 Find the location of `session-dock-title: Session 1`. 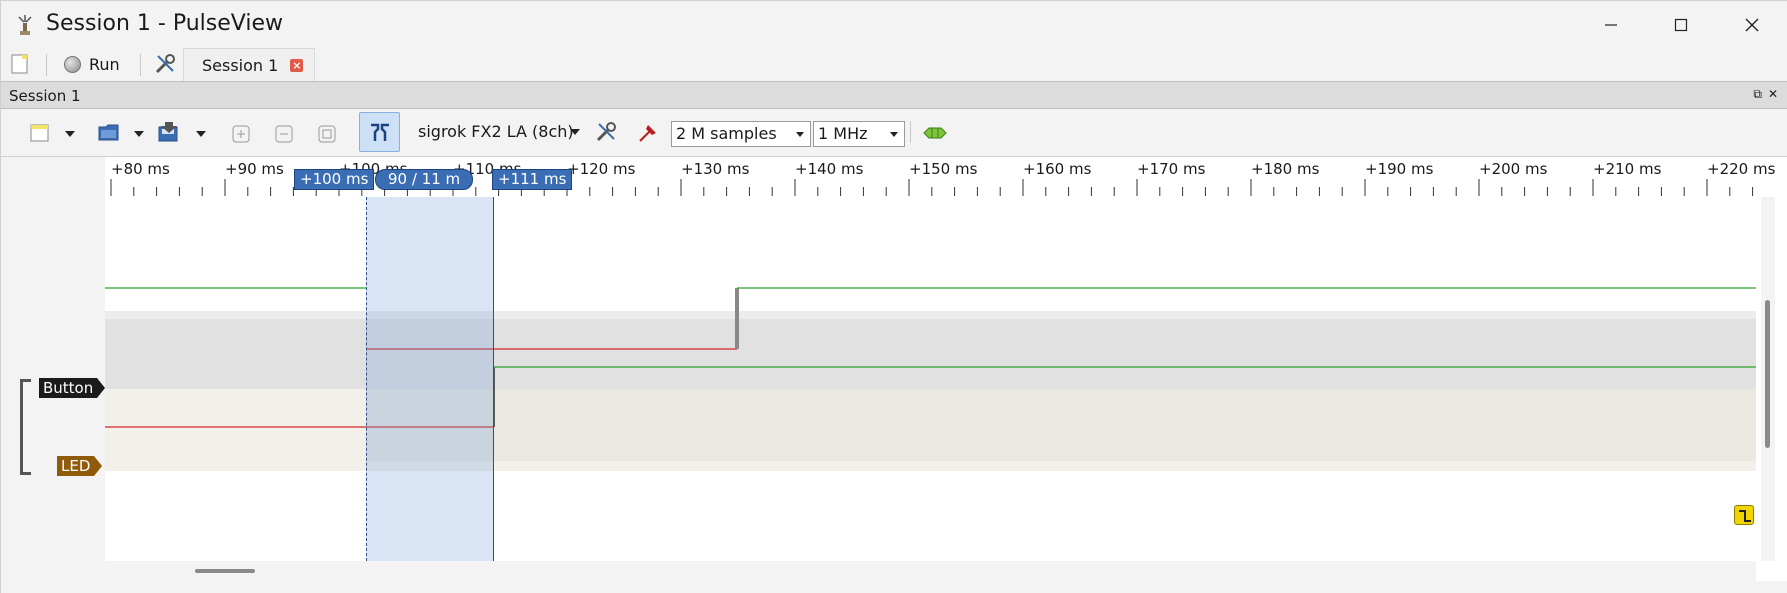

session-dock-title: Session 1 is located at coordinates (45, 96).